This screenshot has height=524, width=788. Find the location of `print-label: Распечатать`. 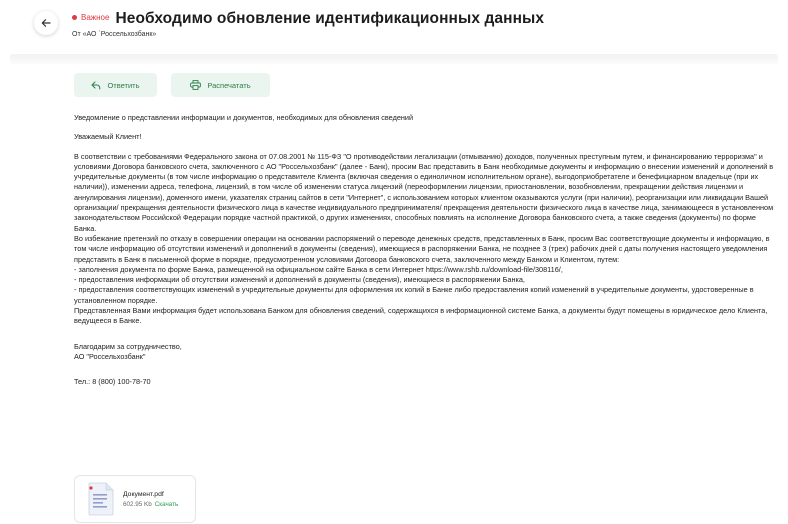

print-label: Распечатать is located at coordinates (229, 85).